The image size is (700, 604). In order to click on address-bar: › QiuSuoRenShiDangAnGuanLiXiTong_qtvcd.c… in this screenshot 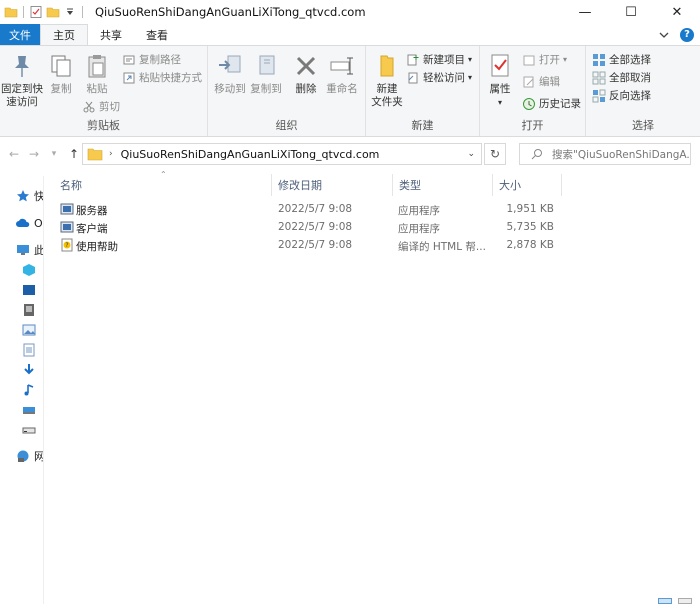, I will do `click(282, 154)`.